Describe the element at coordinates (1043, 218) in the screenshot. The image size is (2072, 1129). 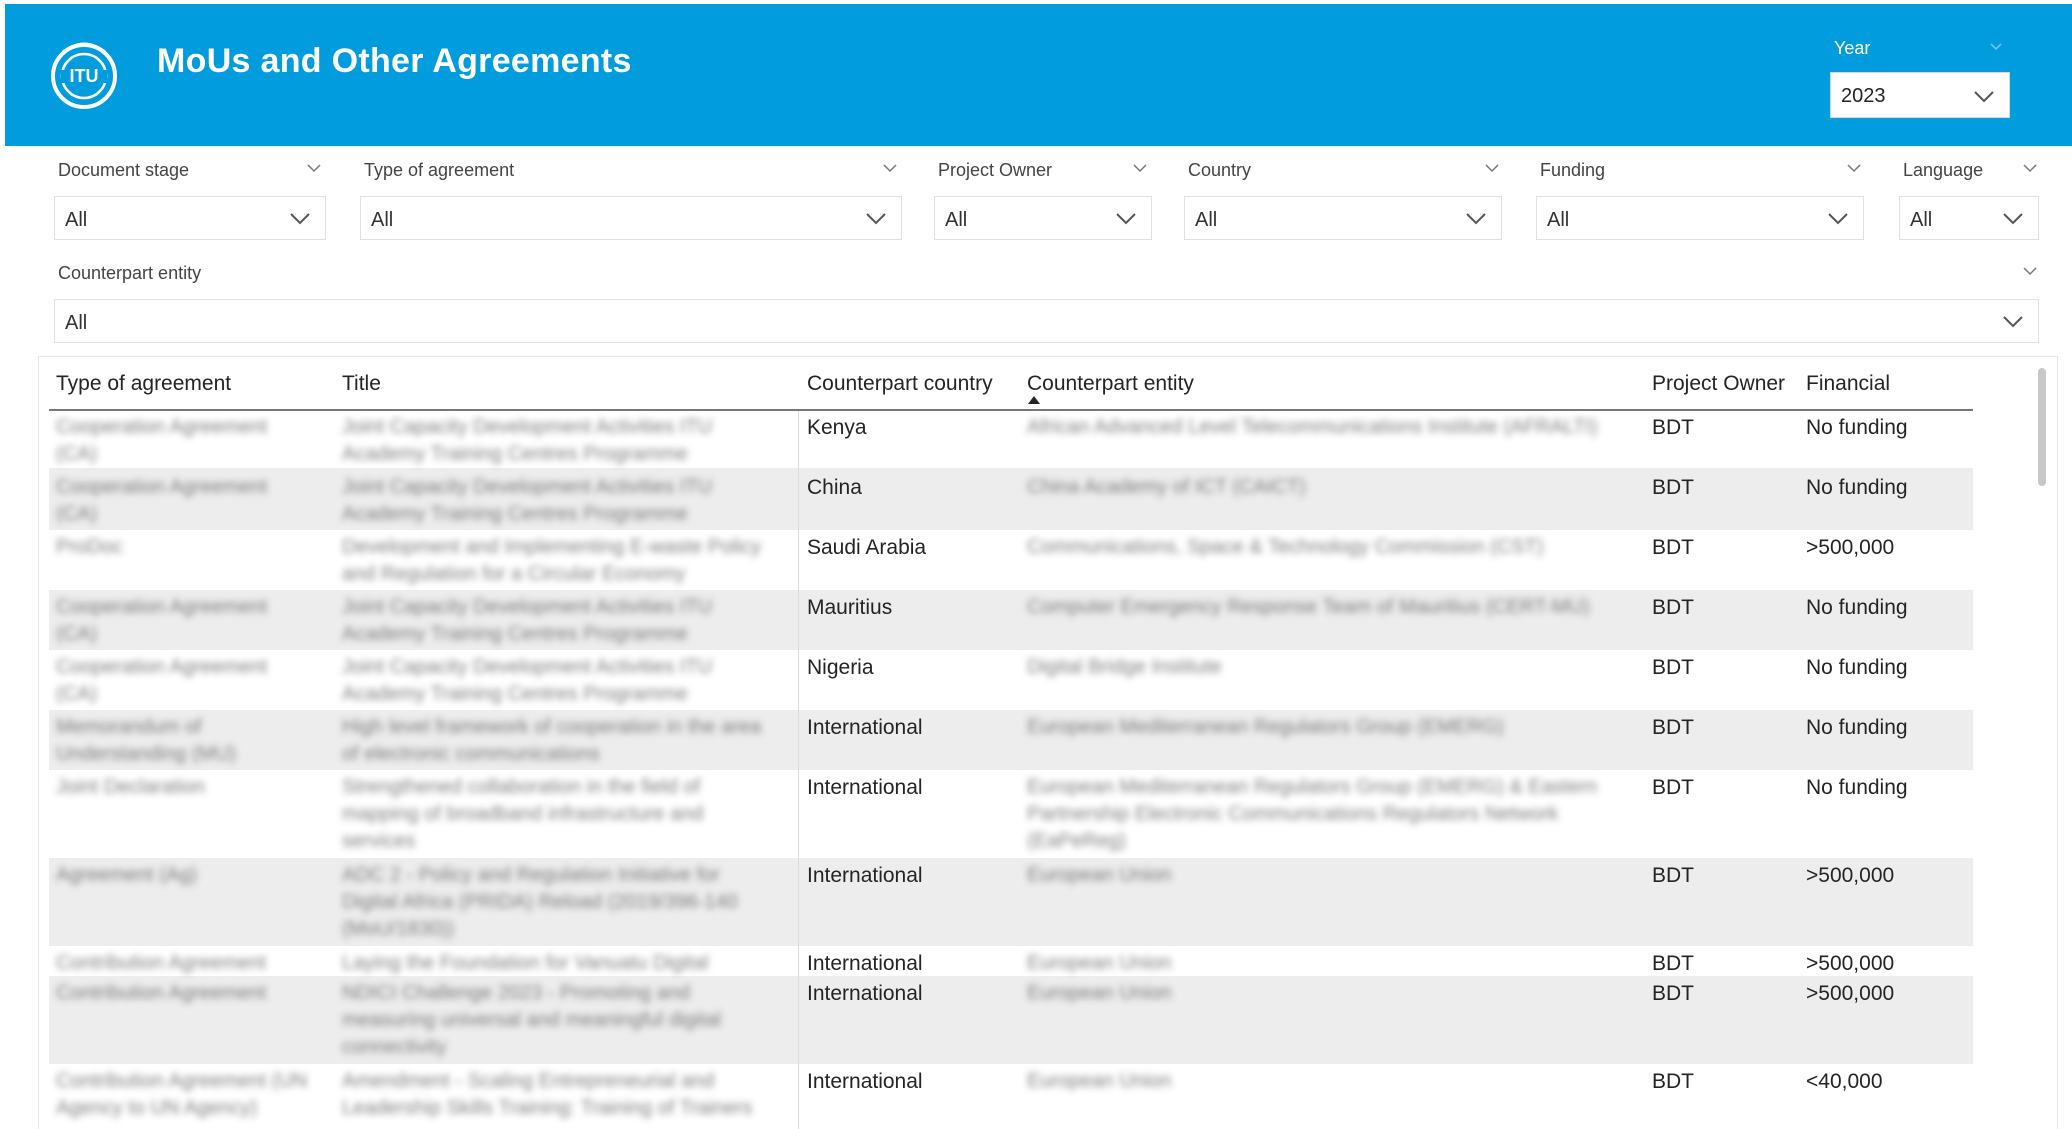
I see `project-owner-dropdown: All` at that location.